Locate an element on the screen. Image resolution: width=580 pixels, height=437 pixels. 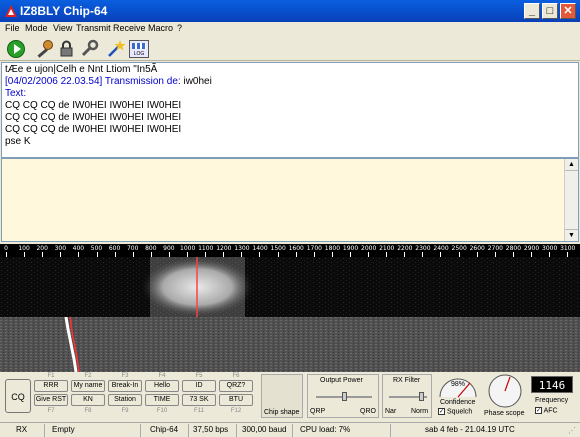
ruler-tick-label: 600 is located at coordinates (114, 248).